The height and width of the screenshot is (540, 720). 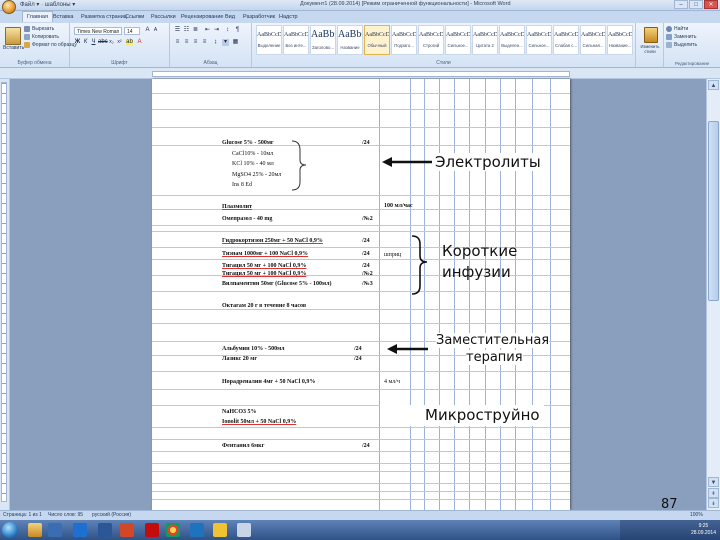 I want to click on clock: 9:25 28.09.2014, so click(x=703, y=530).